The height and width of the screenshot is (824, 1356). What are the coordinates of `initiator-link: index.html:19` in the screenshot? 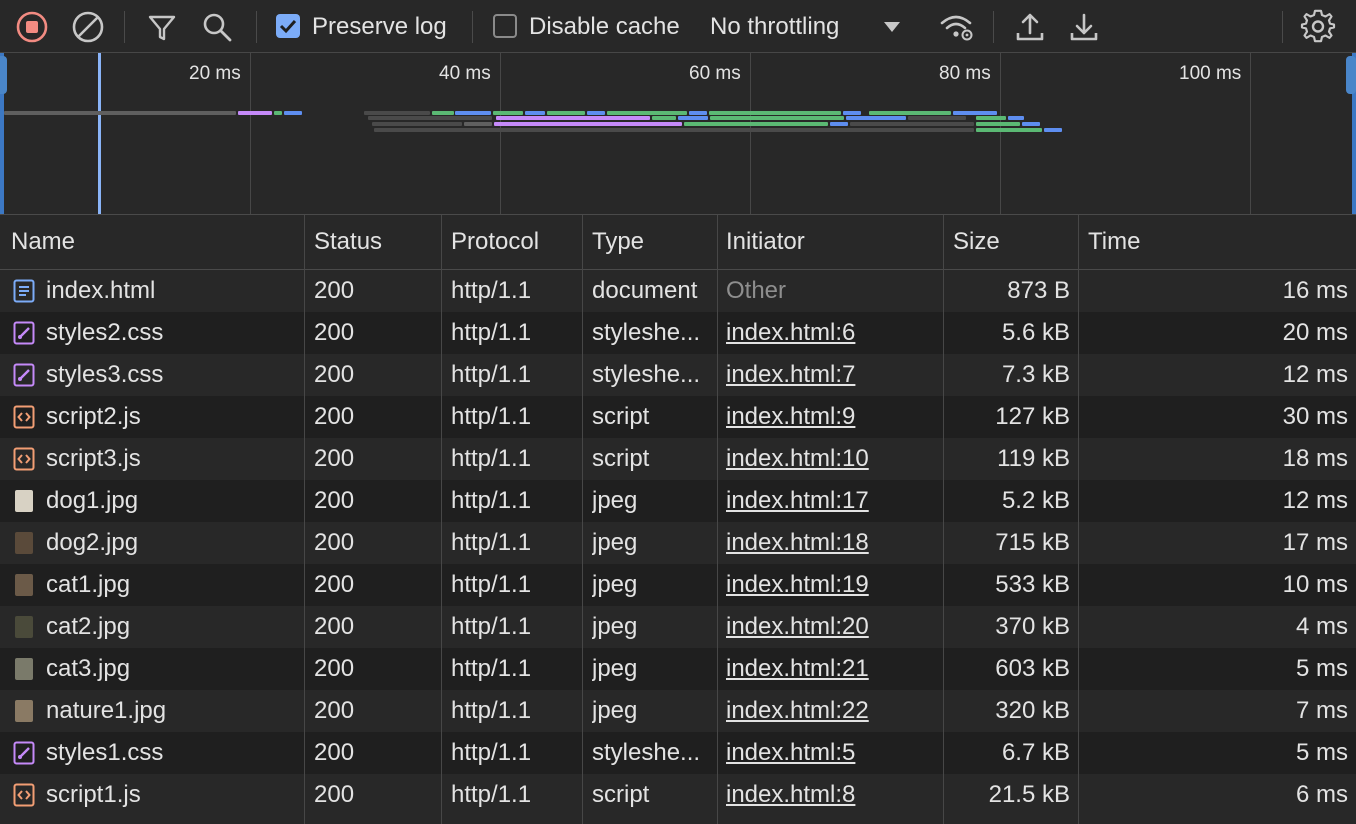 It's located at (832, 585).